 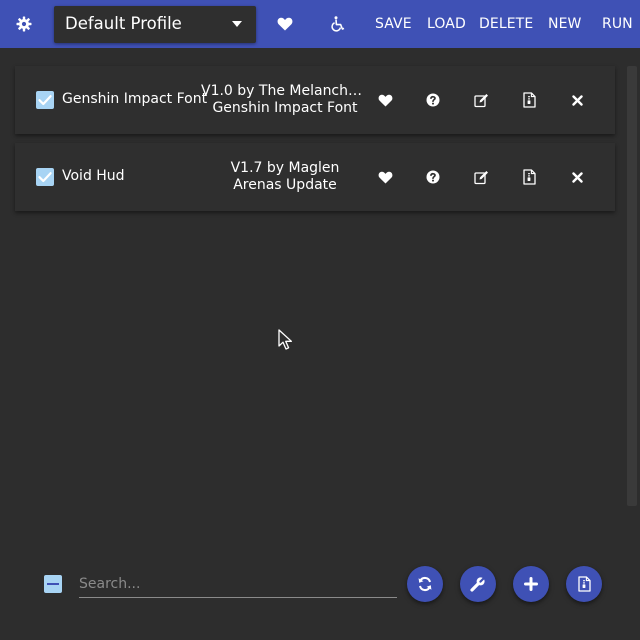 What do you see at coordinates (237, 24) in the screenshot?
I see `chevron-down-icon` at bounding box center [237, 24].